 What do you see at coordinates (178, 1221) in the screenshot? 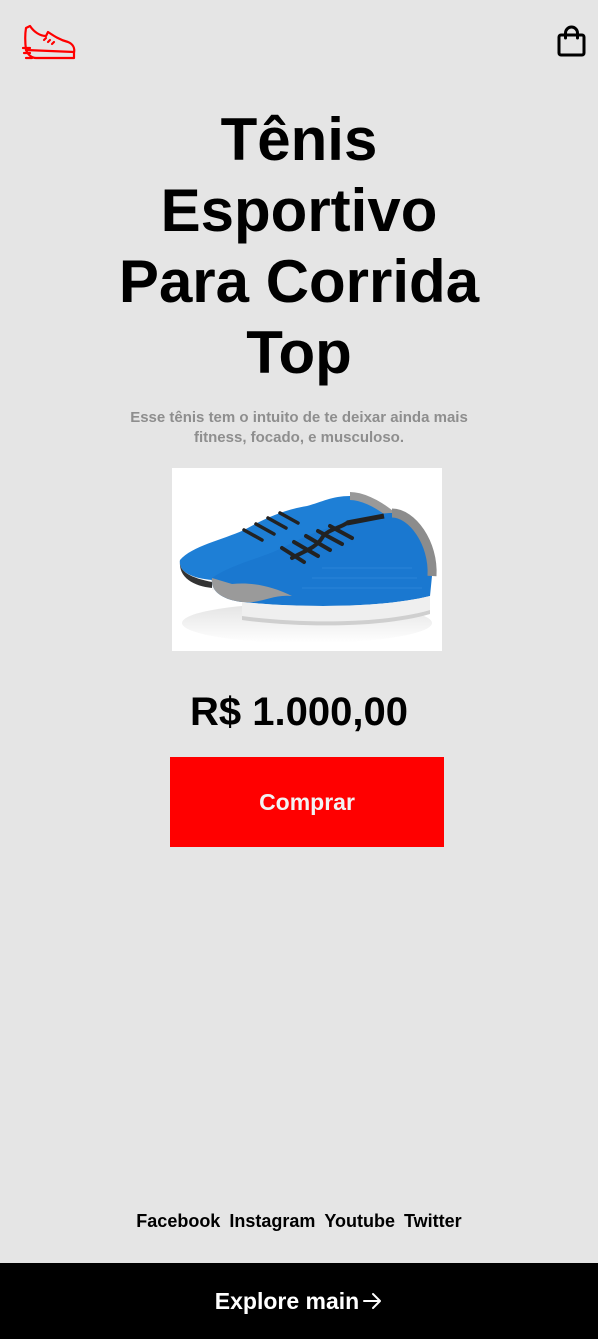
I see `social-link-facebook: Facebook` at bounding box center [178, 1221].